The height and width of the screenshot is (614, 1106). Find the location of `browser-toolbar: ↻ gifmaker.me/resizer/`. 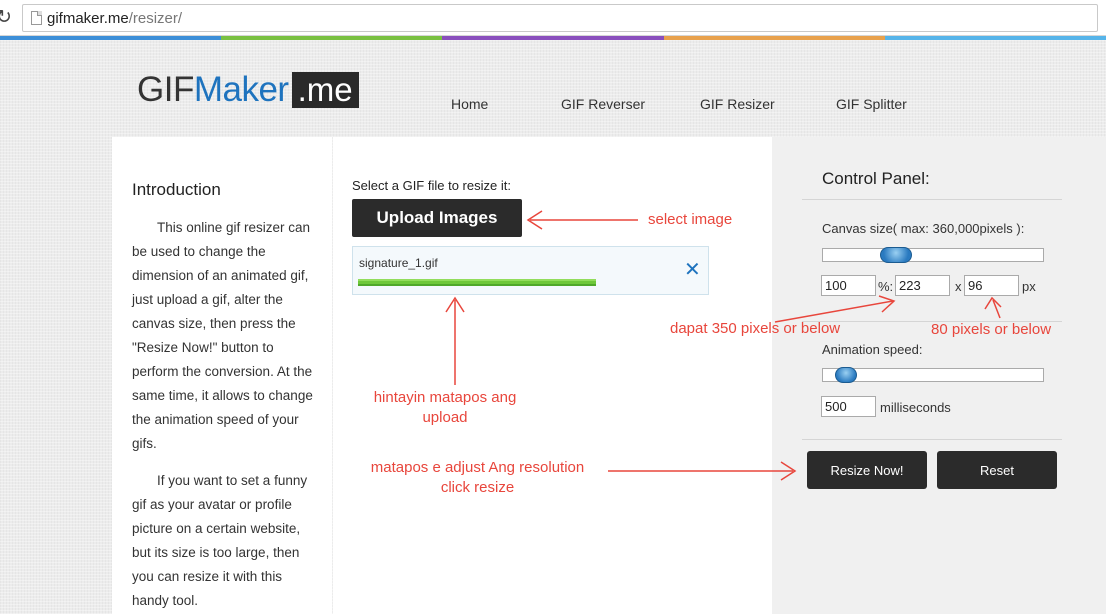

browser-toolbar: ↻ gifmaker.me/resizer/ is located at coordinates (553, 18).